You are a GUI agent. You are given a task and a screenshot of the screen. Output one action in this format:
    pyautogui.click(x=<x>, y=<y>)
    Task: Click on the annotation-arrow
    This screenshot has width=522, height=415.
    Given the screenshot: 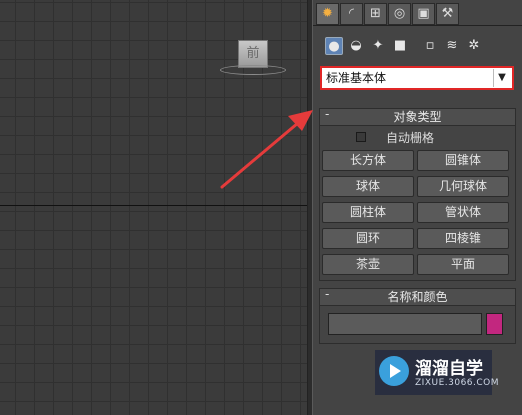 What is the action you would take?
    pyautogui.click(x=266, y=149)
    